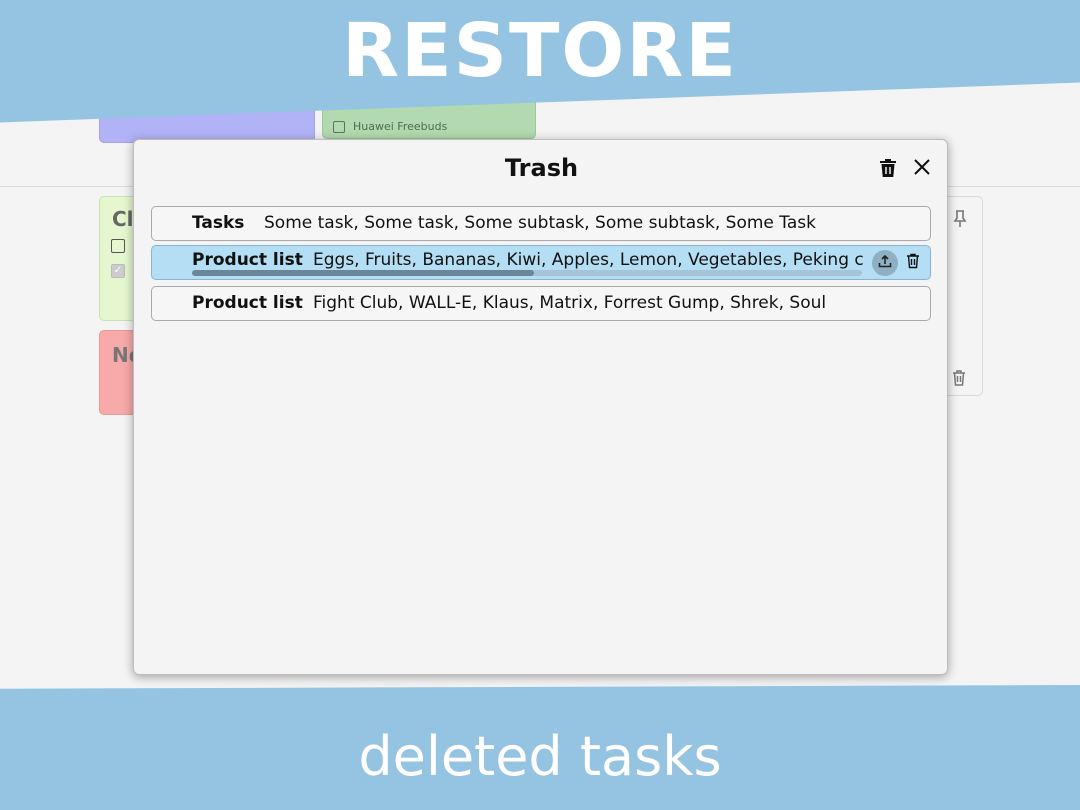 This screenshot has height=810, width=1080. Describe the element at coordinates (118, 271) in the screenshot. I see `checkbox-checked: ✓` at that location.